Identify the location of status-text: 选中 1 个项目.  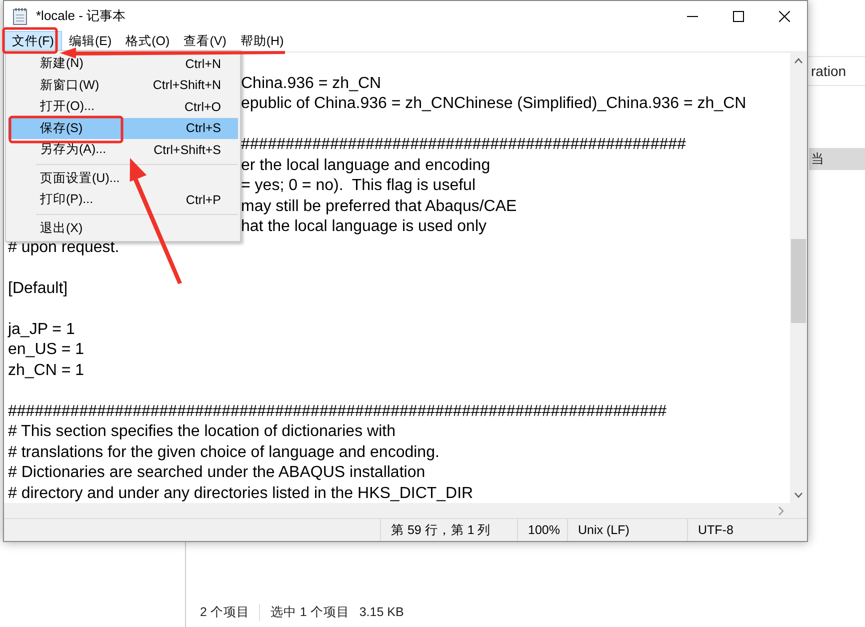
(304, 612).